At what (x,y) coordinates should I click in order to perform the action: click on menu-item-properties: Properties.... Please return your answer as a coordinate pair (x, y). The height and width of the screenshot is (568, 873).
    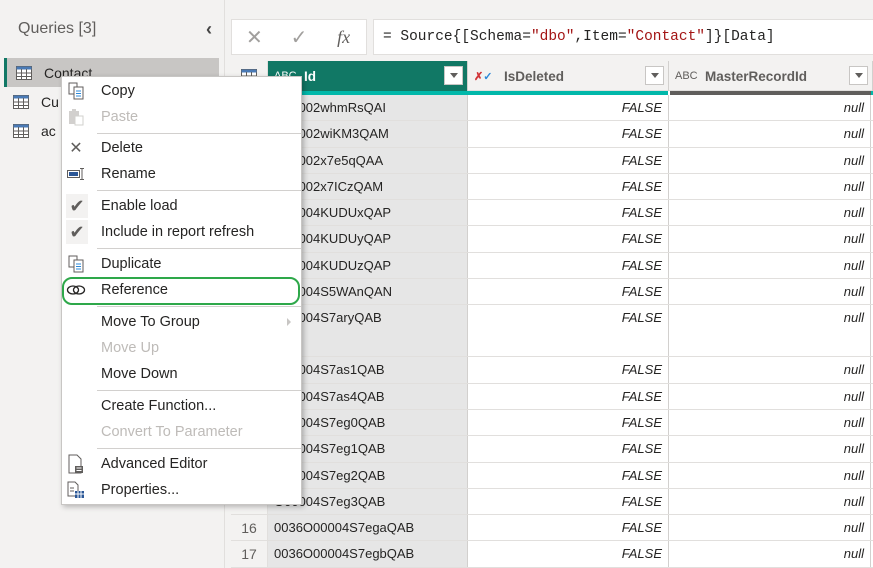
    Looking at the image, I should click on (181, 490).